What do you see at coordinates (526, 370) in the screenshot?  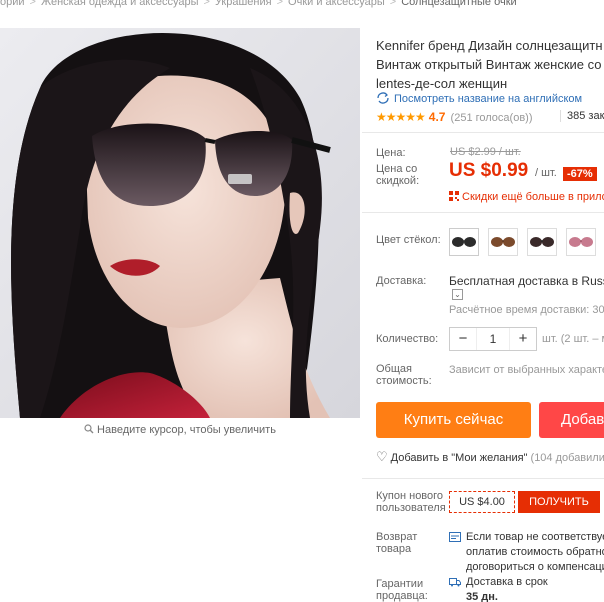 I see `total-value: Зависит от выбранных характе` at bounding box center [526, 370].